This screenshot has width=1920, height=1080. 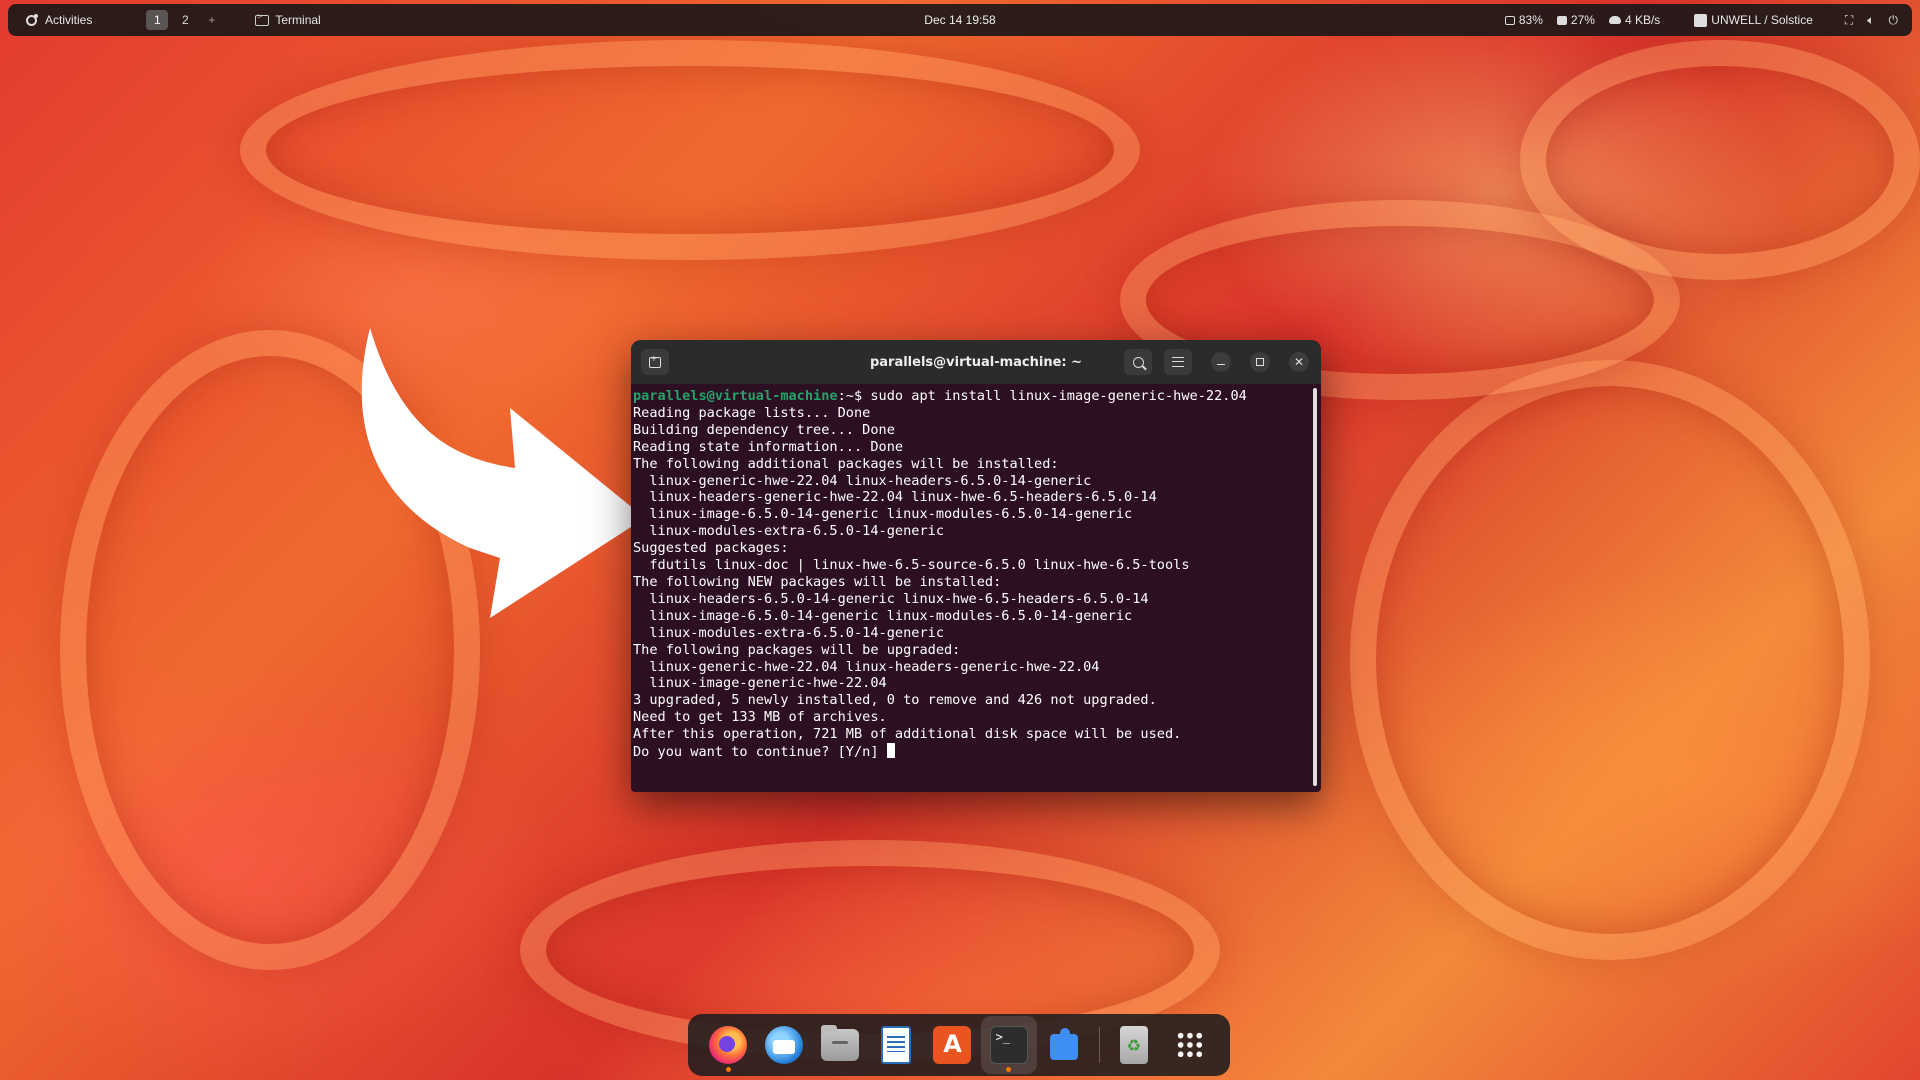 I want to click on minimize-icon, so click(x=1221, y=364).